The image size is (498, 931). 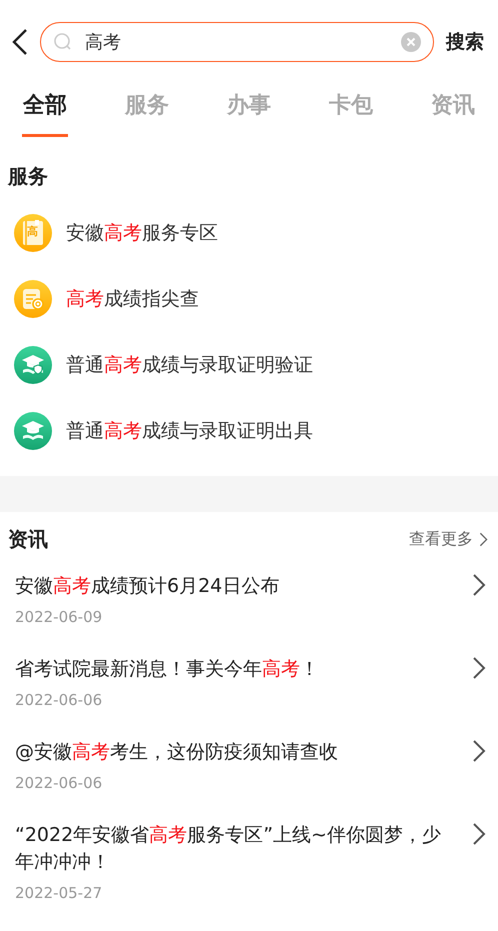 I want to click on notebook-icon: 高, so click(x=33, y=233).